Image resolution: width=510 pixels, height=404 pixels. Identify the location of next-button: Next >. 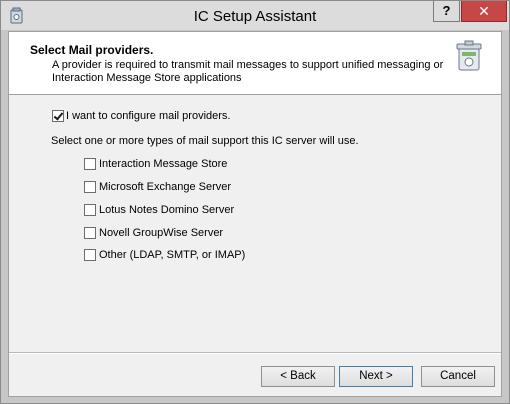
(376, 376).